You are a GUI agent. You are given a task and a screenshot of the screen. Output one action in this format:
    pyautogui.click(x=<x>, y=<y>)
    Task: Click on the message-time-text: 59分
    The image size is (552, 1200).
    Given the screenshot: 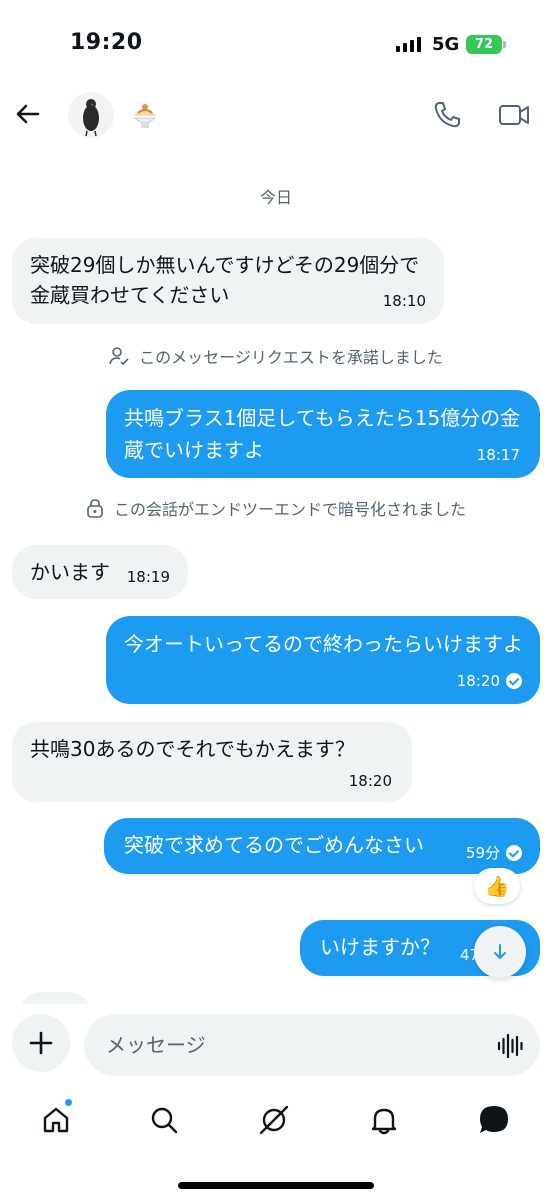 What is the action you would take?
    pyautogui.click(x=482, y=853)
    